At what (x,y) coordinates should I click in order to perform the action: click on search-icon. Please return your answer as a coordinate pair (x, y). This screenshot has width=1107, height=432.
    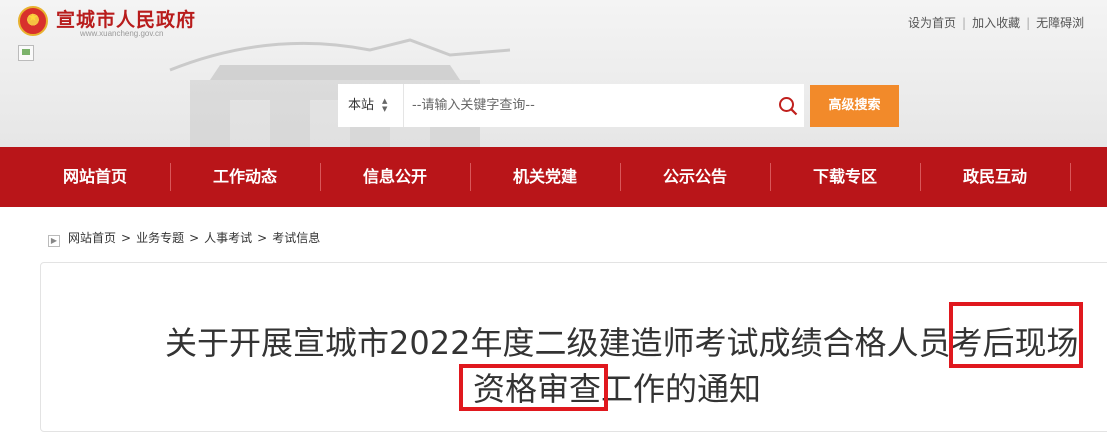
    Looking at the image, I should click on (788, 106).